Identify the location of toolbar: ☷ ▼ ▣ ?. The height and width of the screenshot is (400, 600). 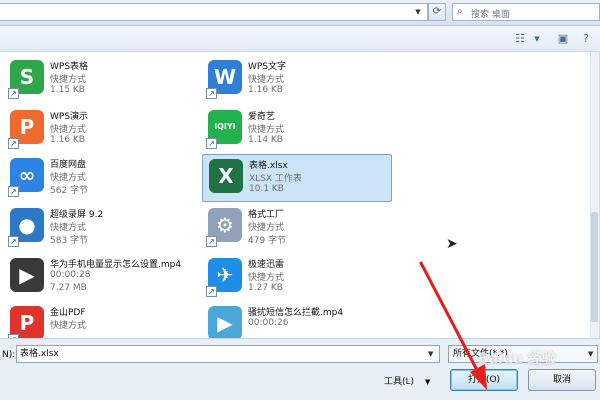
(300, 39).